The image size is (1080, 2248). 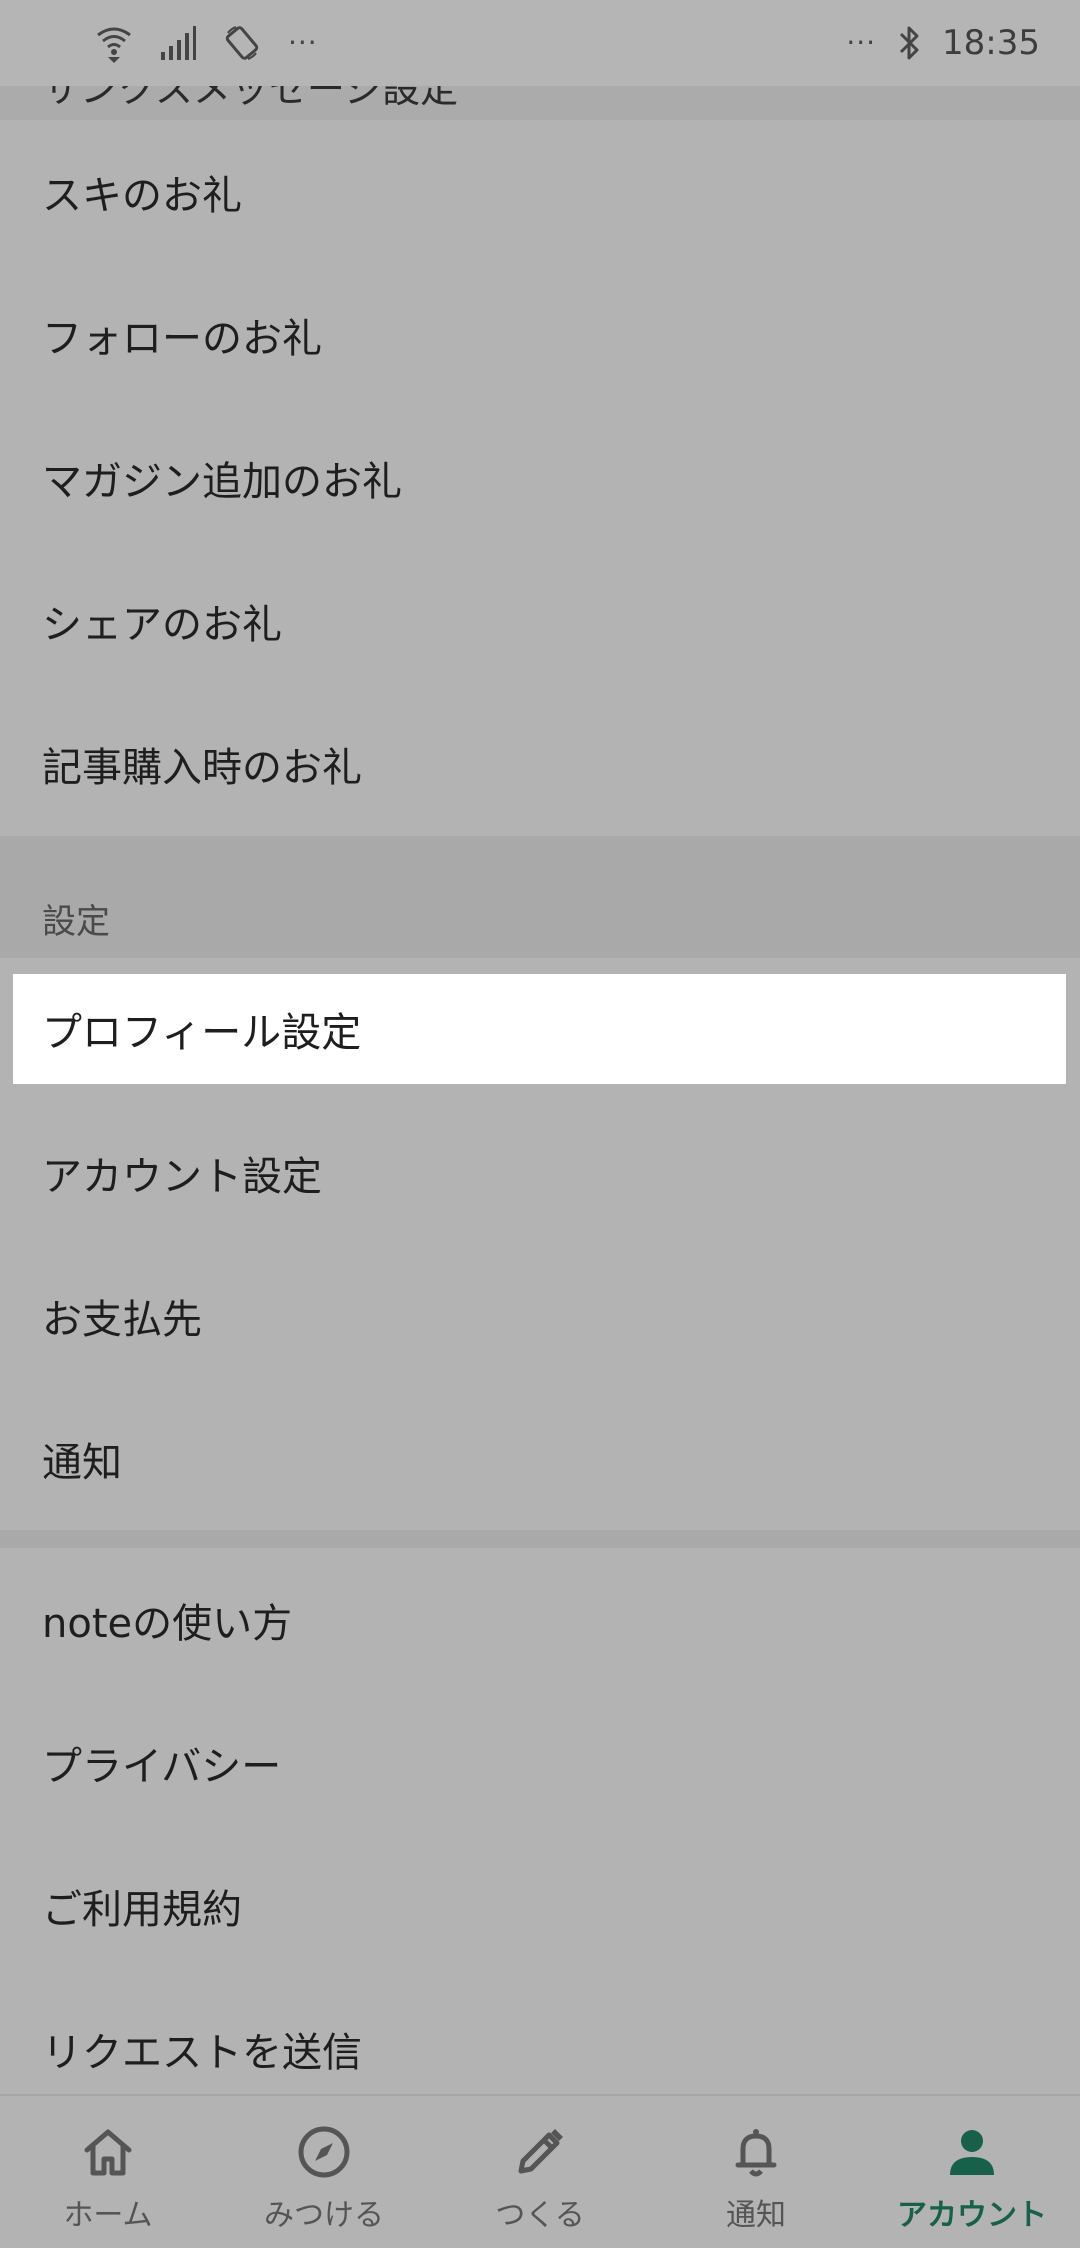 I want to click on wifi-icon, so click(x=114, y=43).